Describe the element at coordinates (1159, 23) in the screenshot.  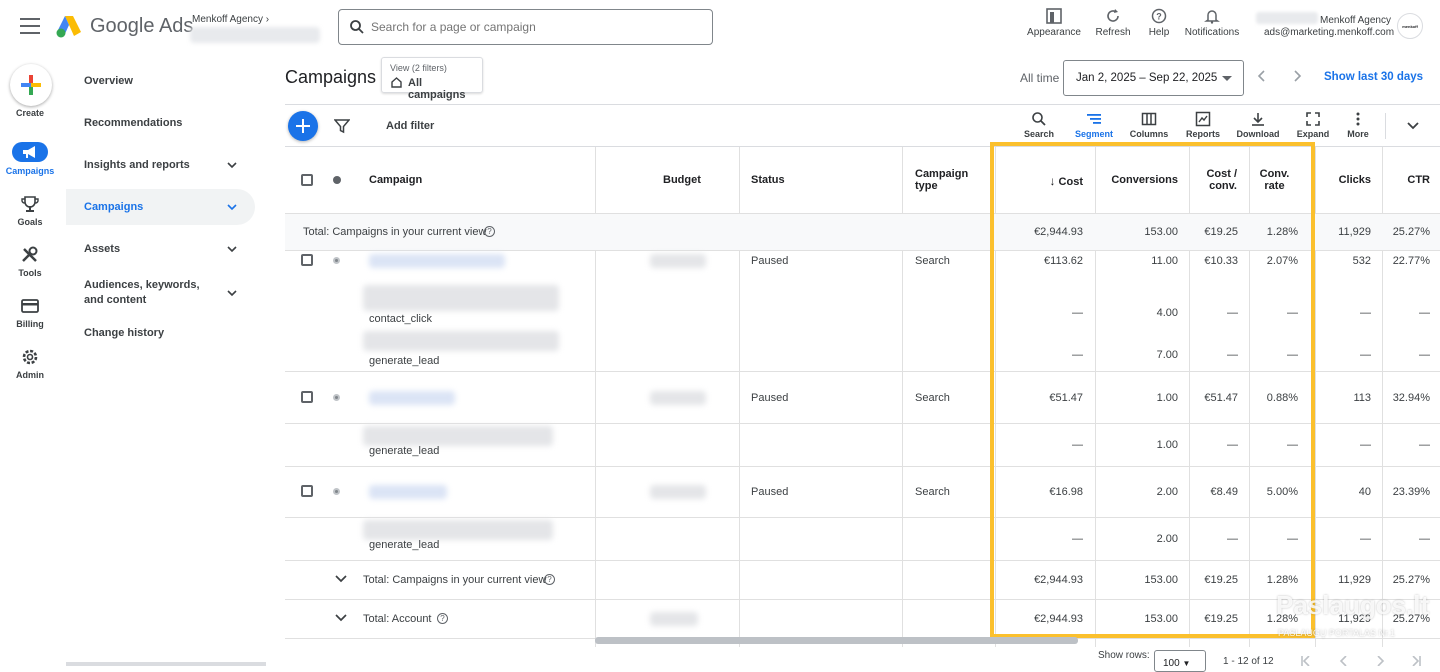
I see `help-button: ? Help` at that location.